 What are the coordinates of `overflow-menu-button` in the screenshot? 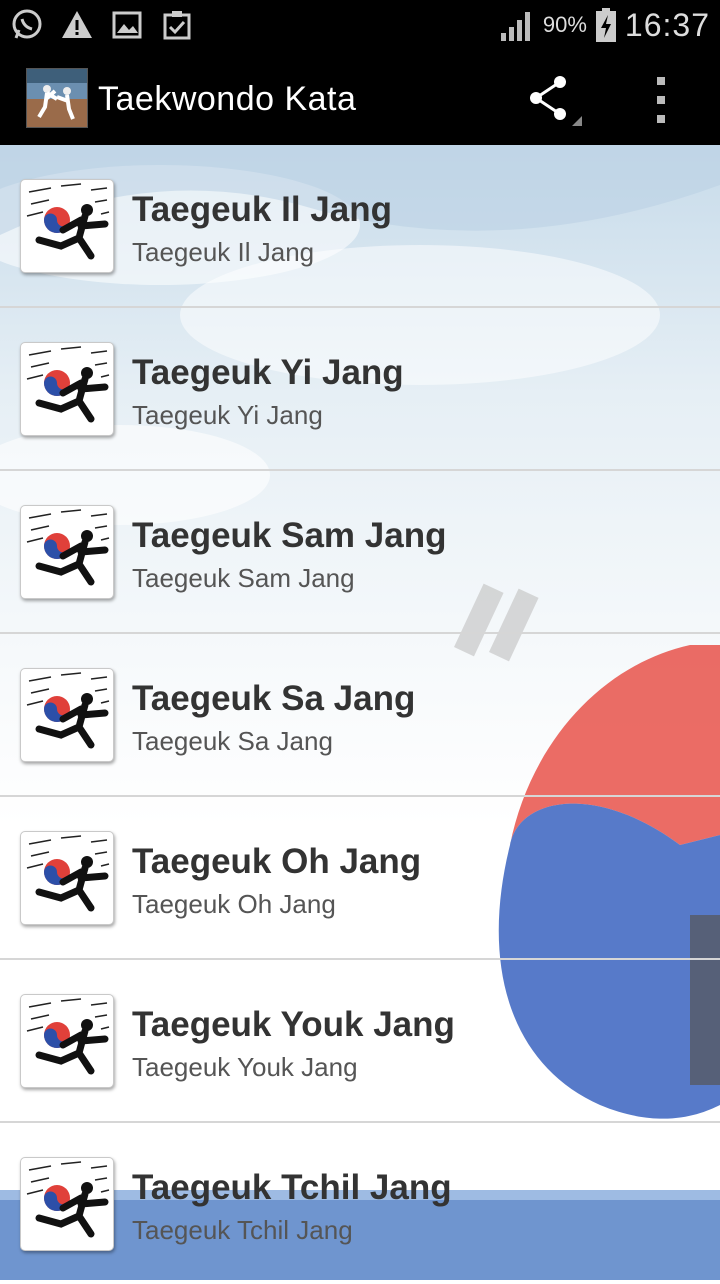 It's located at (663, 100).